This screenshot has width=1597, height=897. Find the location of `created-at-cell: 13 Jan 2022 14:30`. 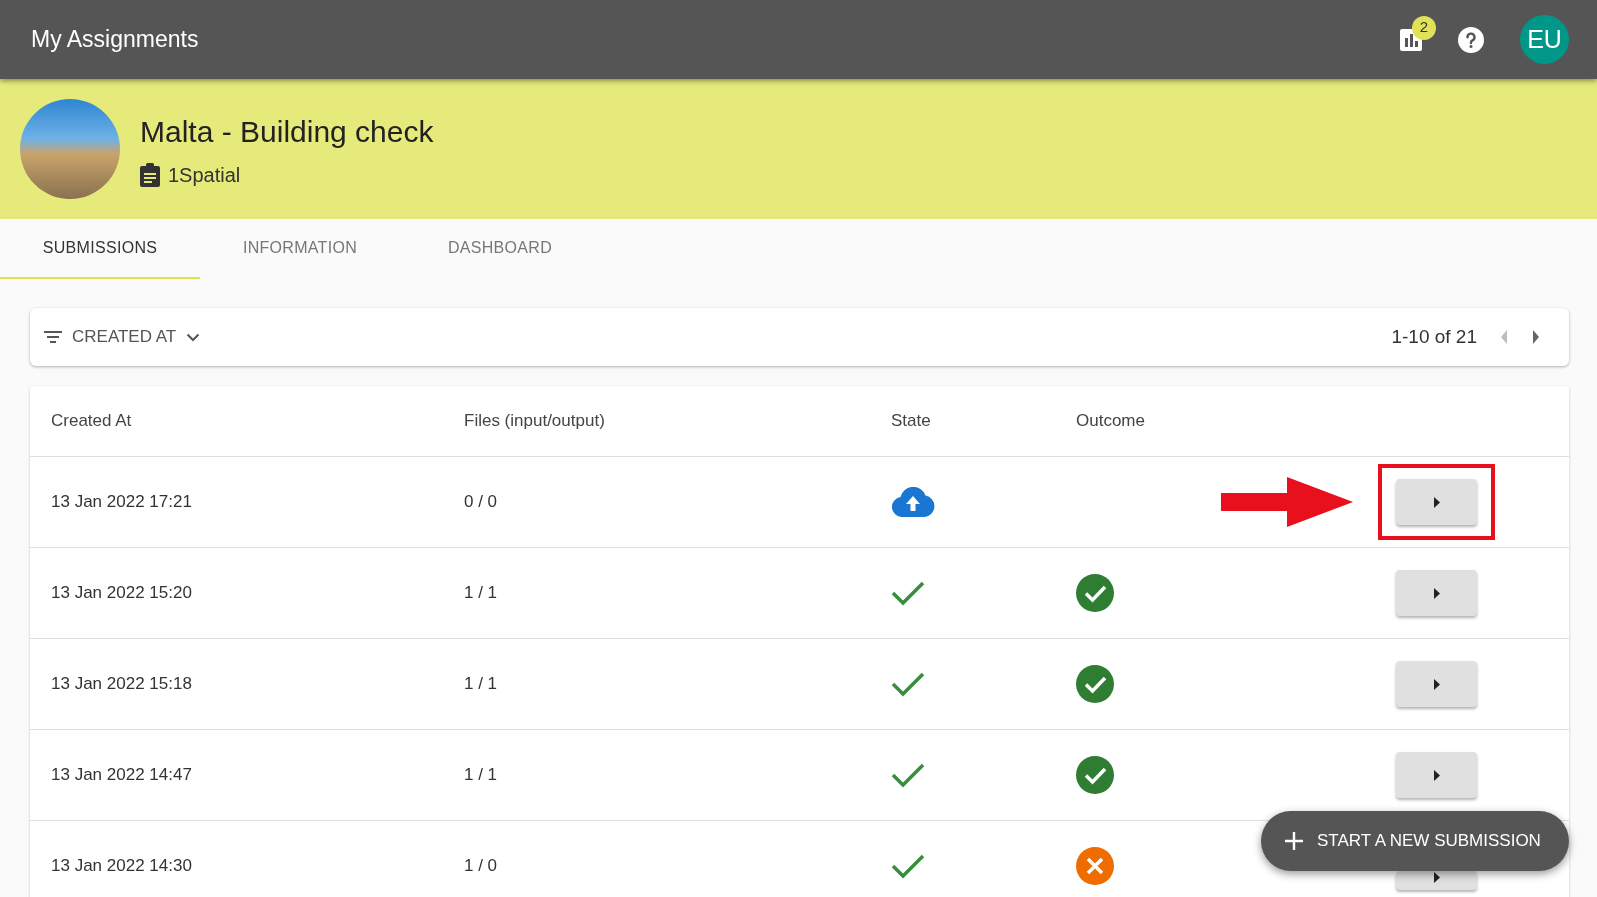

created-at-cell: 13 Jan 2022 14:30 is located at coordinates (121, 866).